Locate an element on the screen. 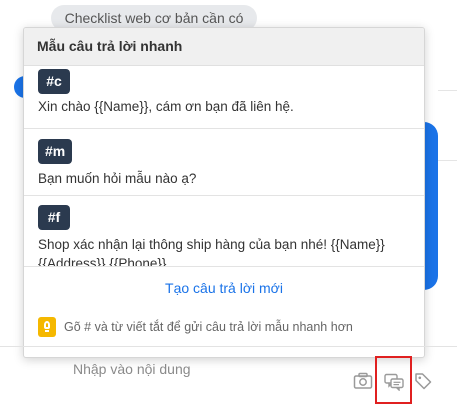  quick-reply-icon is located at coordinates (394, 382).